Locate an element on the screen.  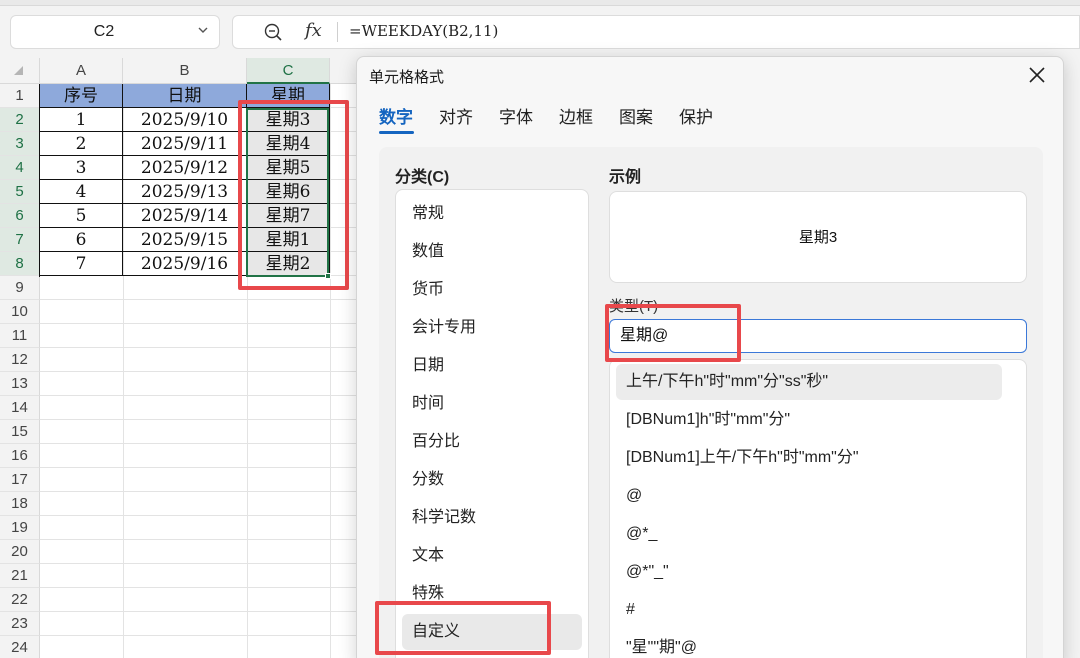
format-code-item: [DBNum1]h"时"mm"分" is located at coordinates (809, 420).